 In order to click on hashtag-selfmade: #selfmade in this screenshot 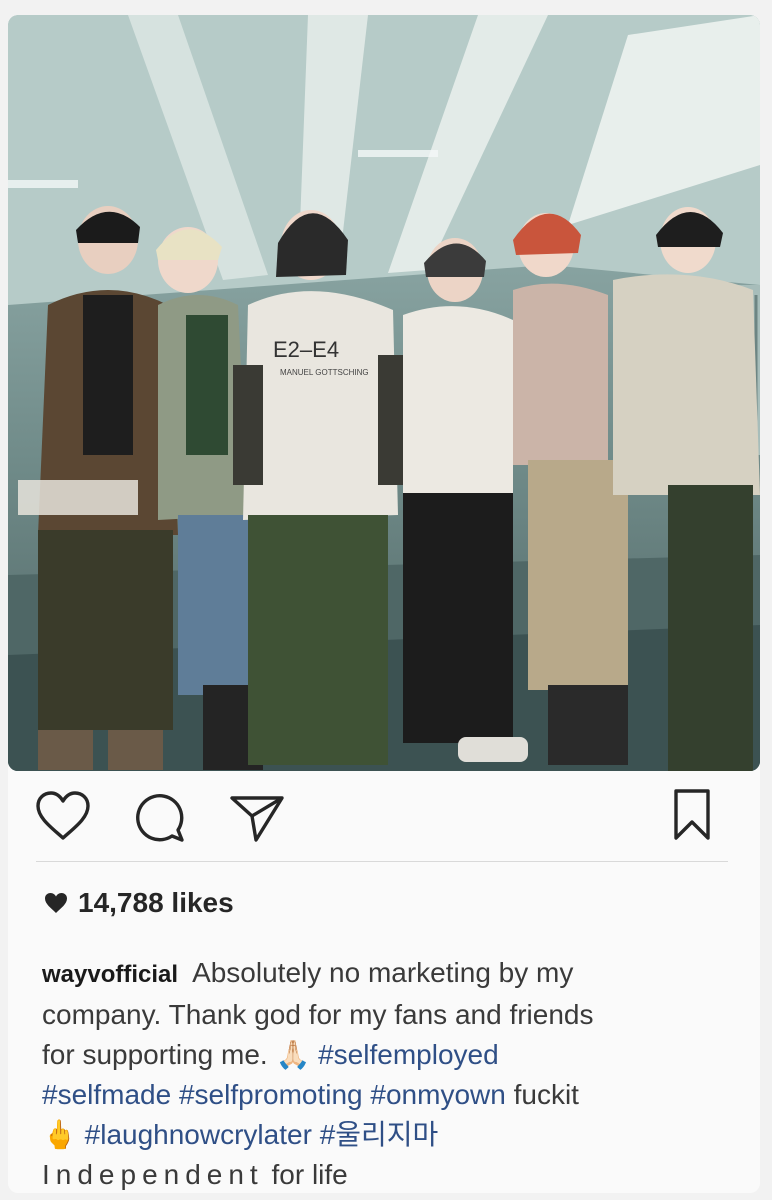, I will do `click(106, 1094)`.